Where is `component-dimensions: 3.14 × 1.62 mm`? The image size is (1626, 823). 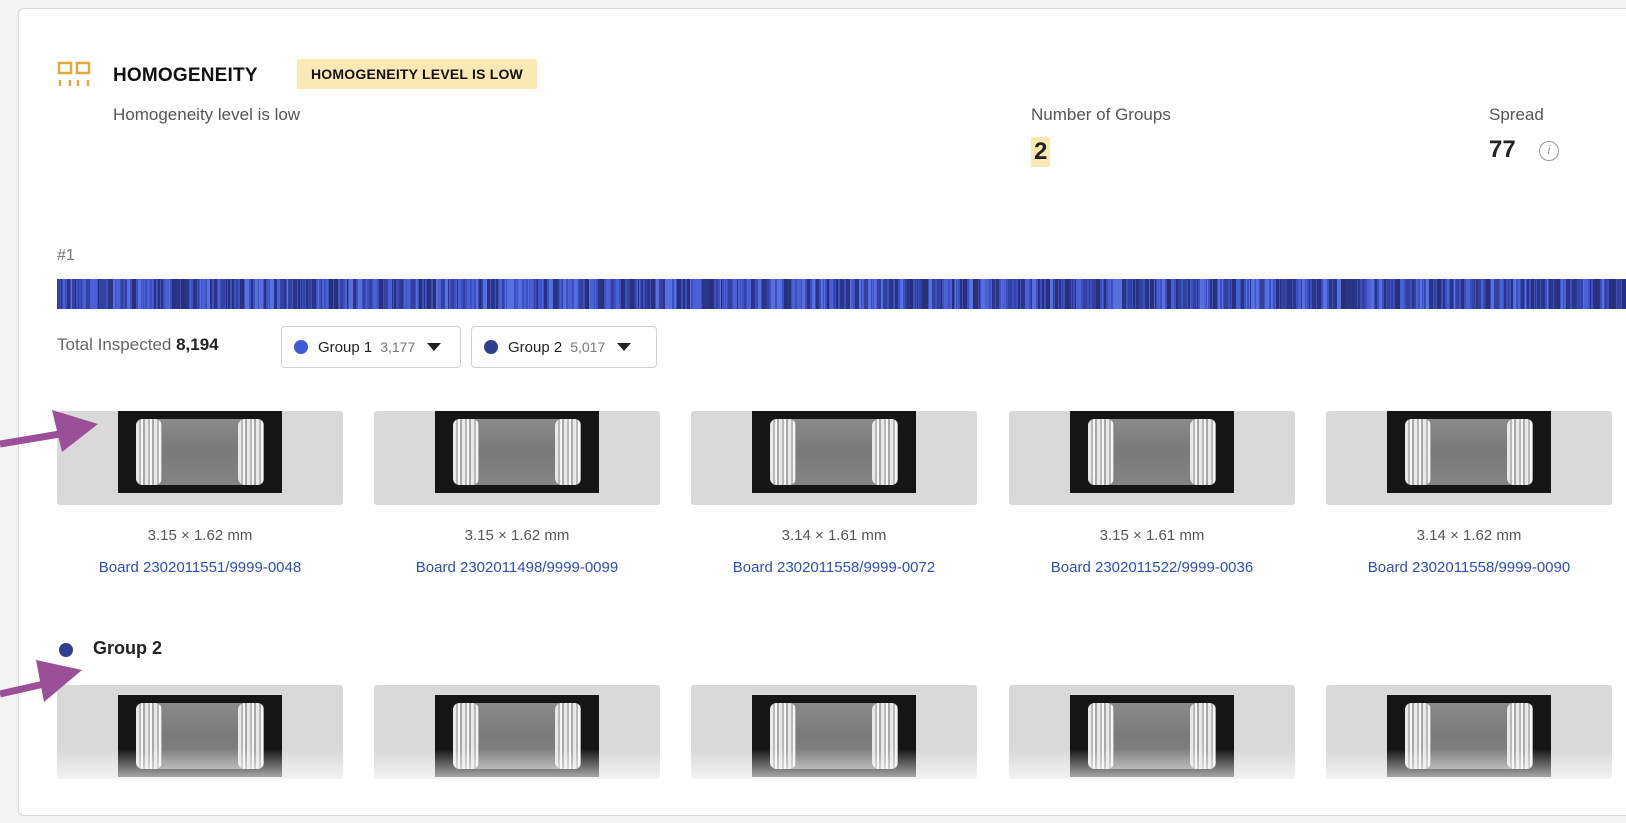
component-dimensions: 3.14 × 1.62 mm is located at coordinates (1469, 535).